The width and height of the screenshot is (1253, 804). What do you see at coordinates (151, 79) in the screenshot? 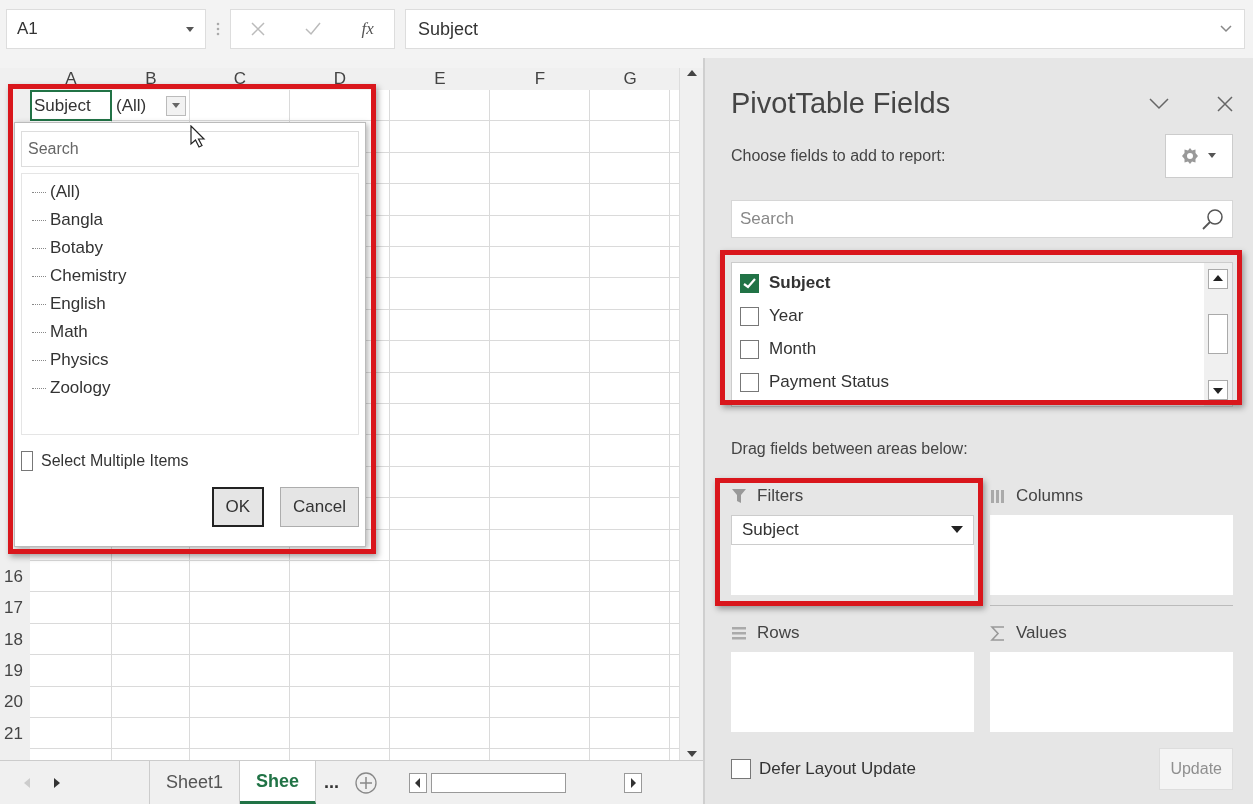
I see `column-header: B` at bounding box center [151, 79].